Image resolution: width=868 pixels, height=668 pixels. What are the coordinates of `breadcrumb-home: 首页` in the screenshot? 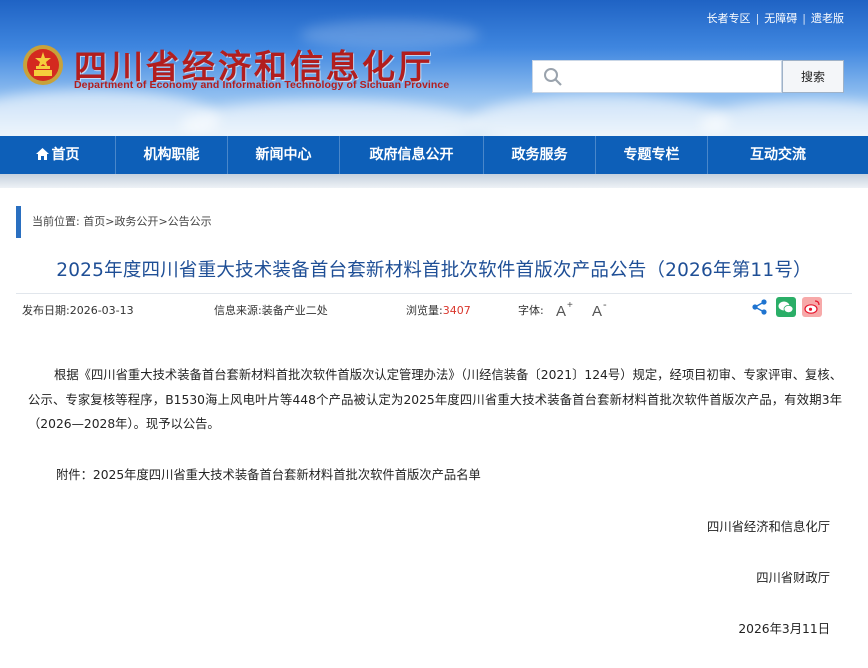 It's located at (94, 221).